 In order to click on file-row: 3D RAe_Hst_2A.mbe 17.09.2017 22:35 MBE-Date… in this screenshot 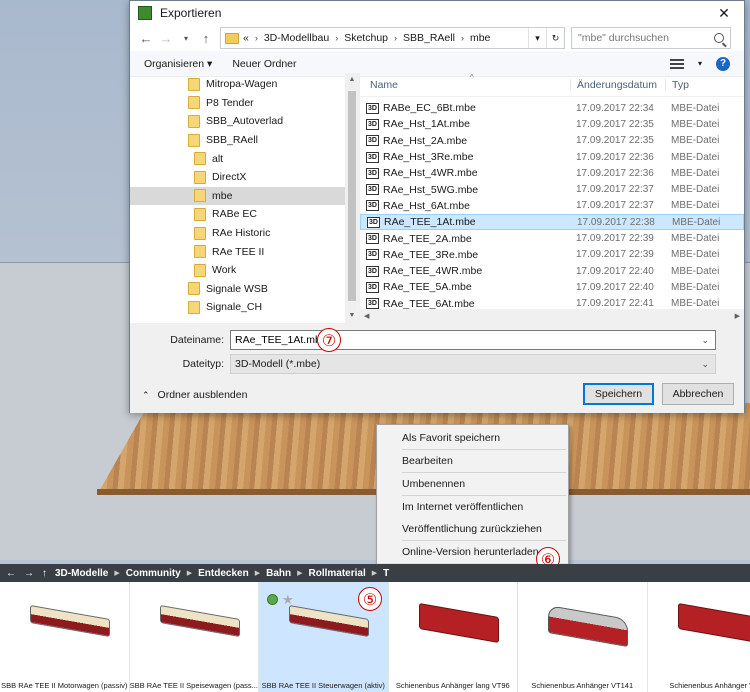, I will do `click(552, 141)`.